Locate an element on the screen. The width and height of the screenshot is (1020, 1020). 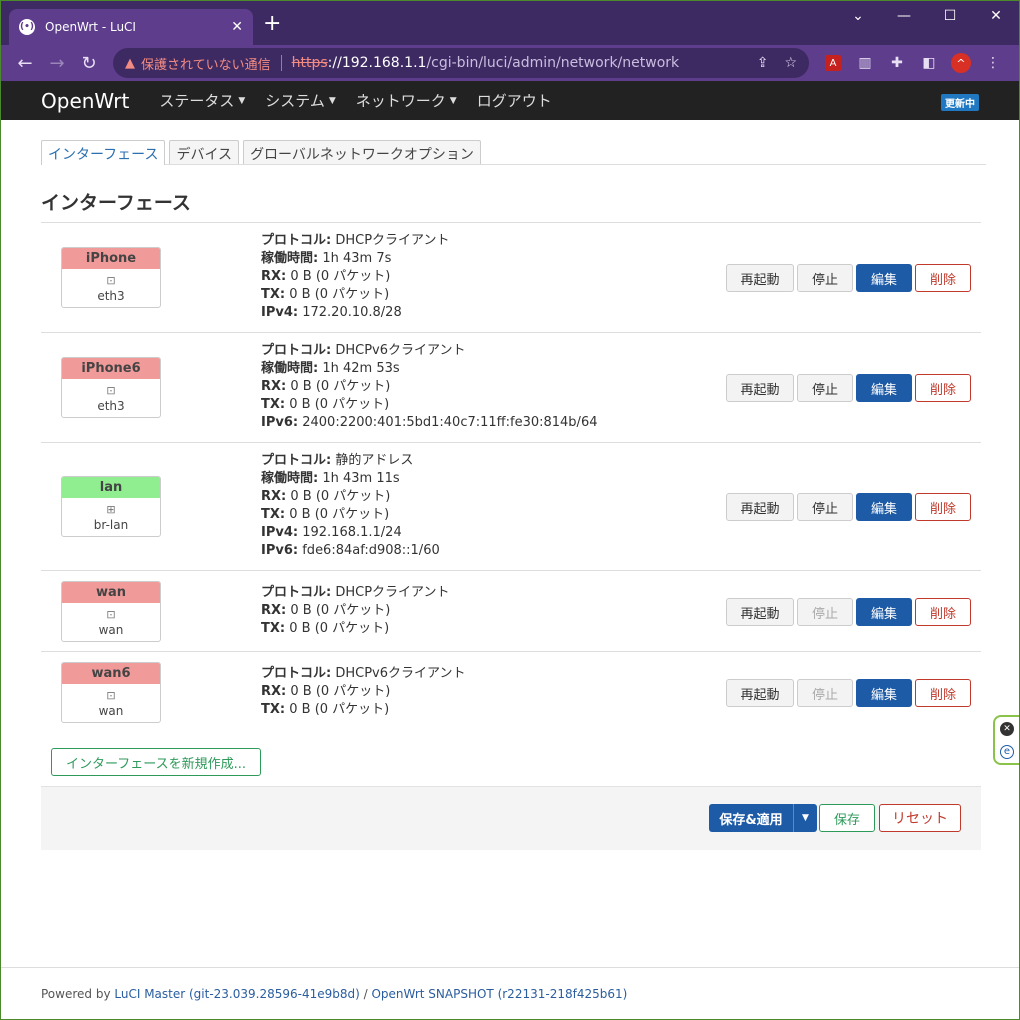
rx-value: 0 B (0 パケット) is located at coordinates (340, 276).